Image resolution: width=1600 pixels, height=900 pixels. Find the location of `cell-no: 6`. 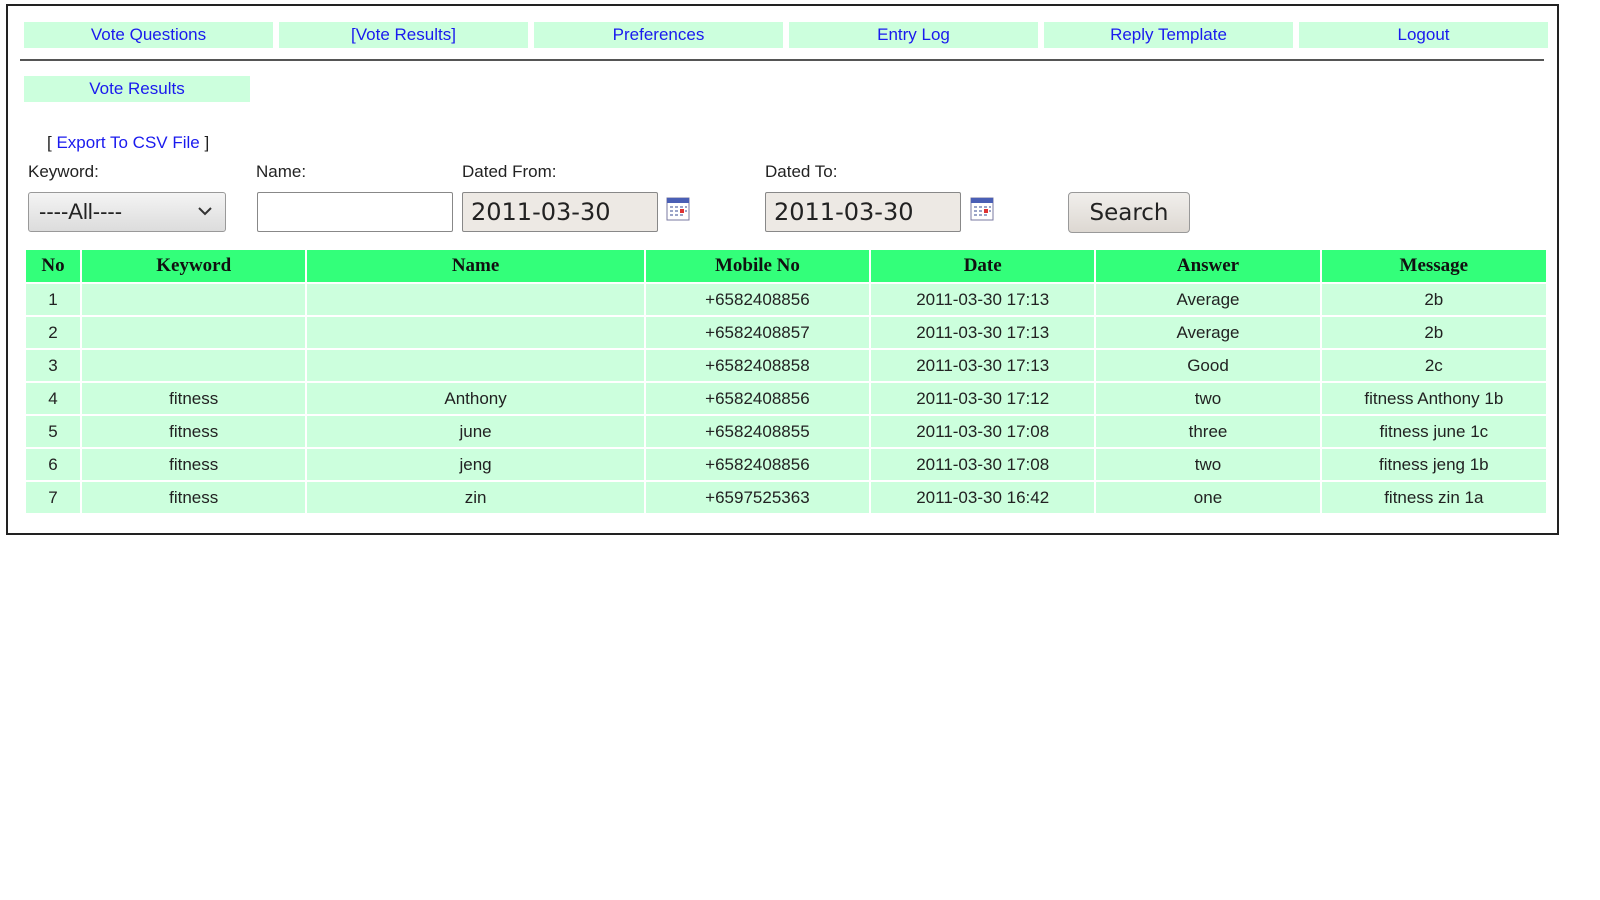

cell-no: 6 is located at coordinates (53, 464).